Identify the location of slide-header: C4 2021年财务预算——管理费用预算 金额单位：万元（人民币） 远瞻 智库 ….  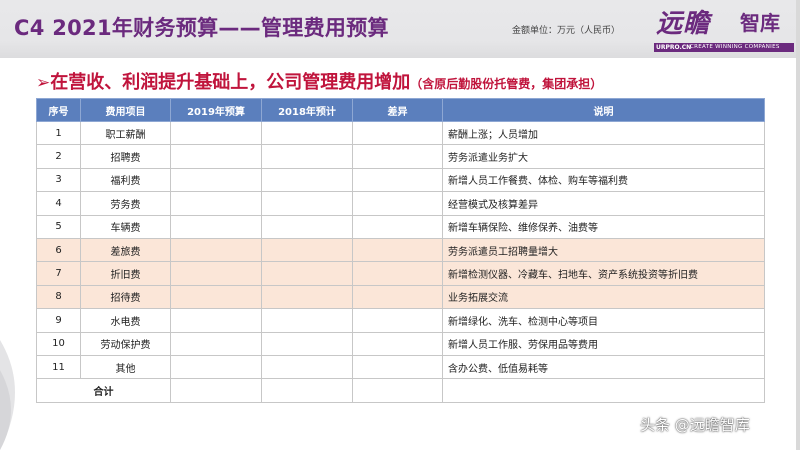
(400, 29).